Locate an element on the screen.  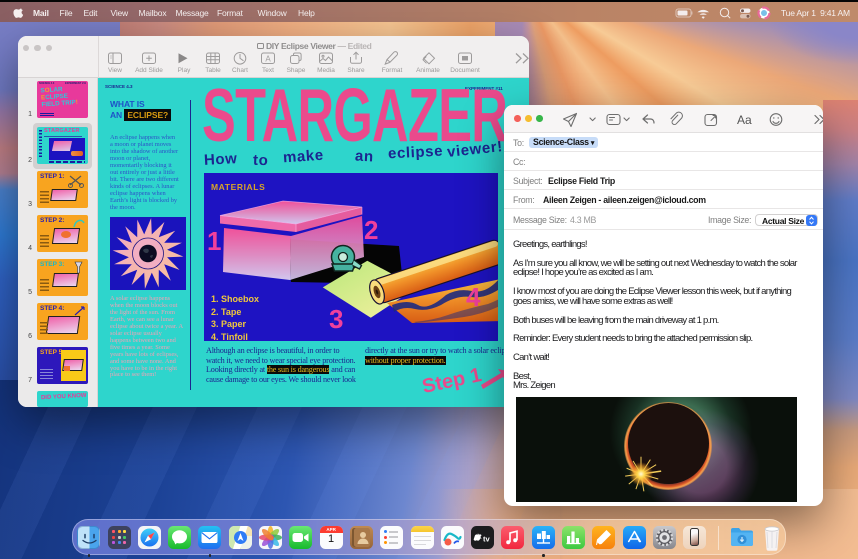
svg-text: Aa is located at coordinates (744, 120).